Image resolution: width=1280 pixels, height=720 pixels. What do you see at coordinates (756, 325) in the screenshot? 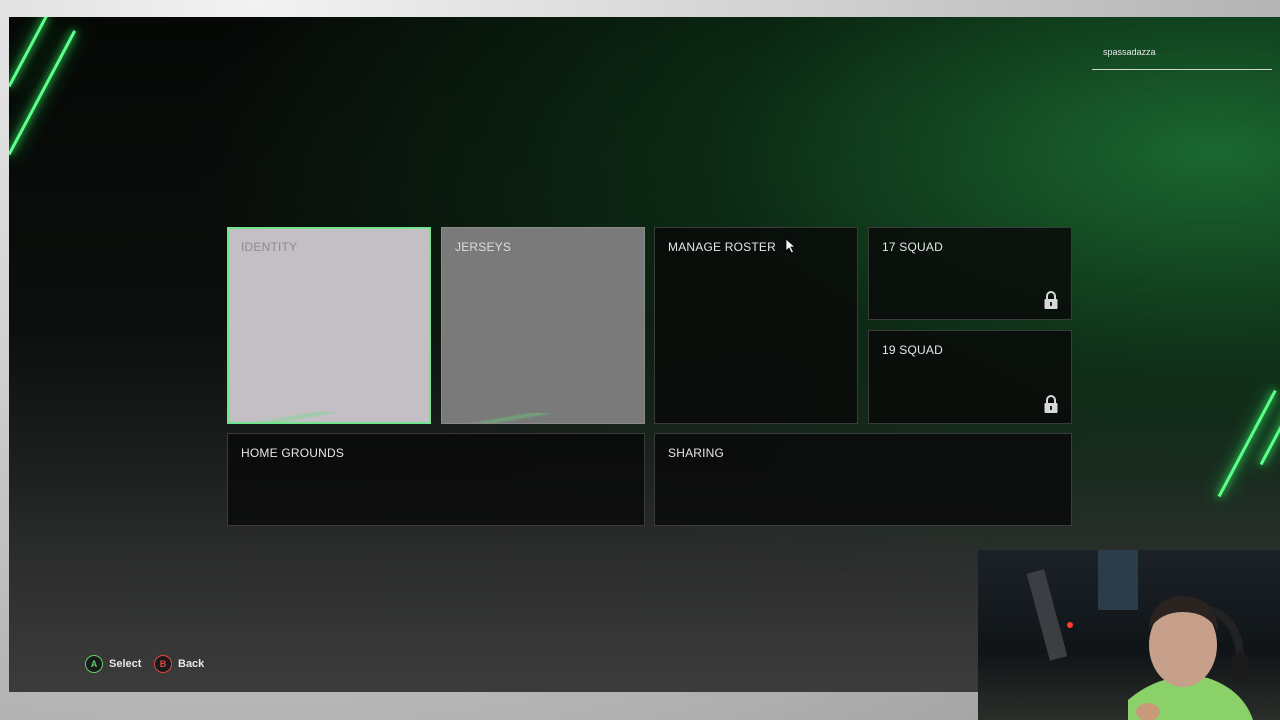
I see `tile-manage-roster: MANAGE ROSTER` at bounding box center [756, 325].